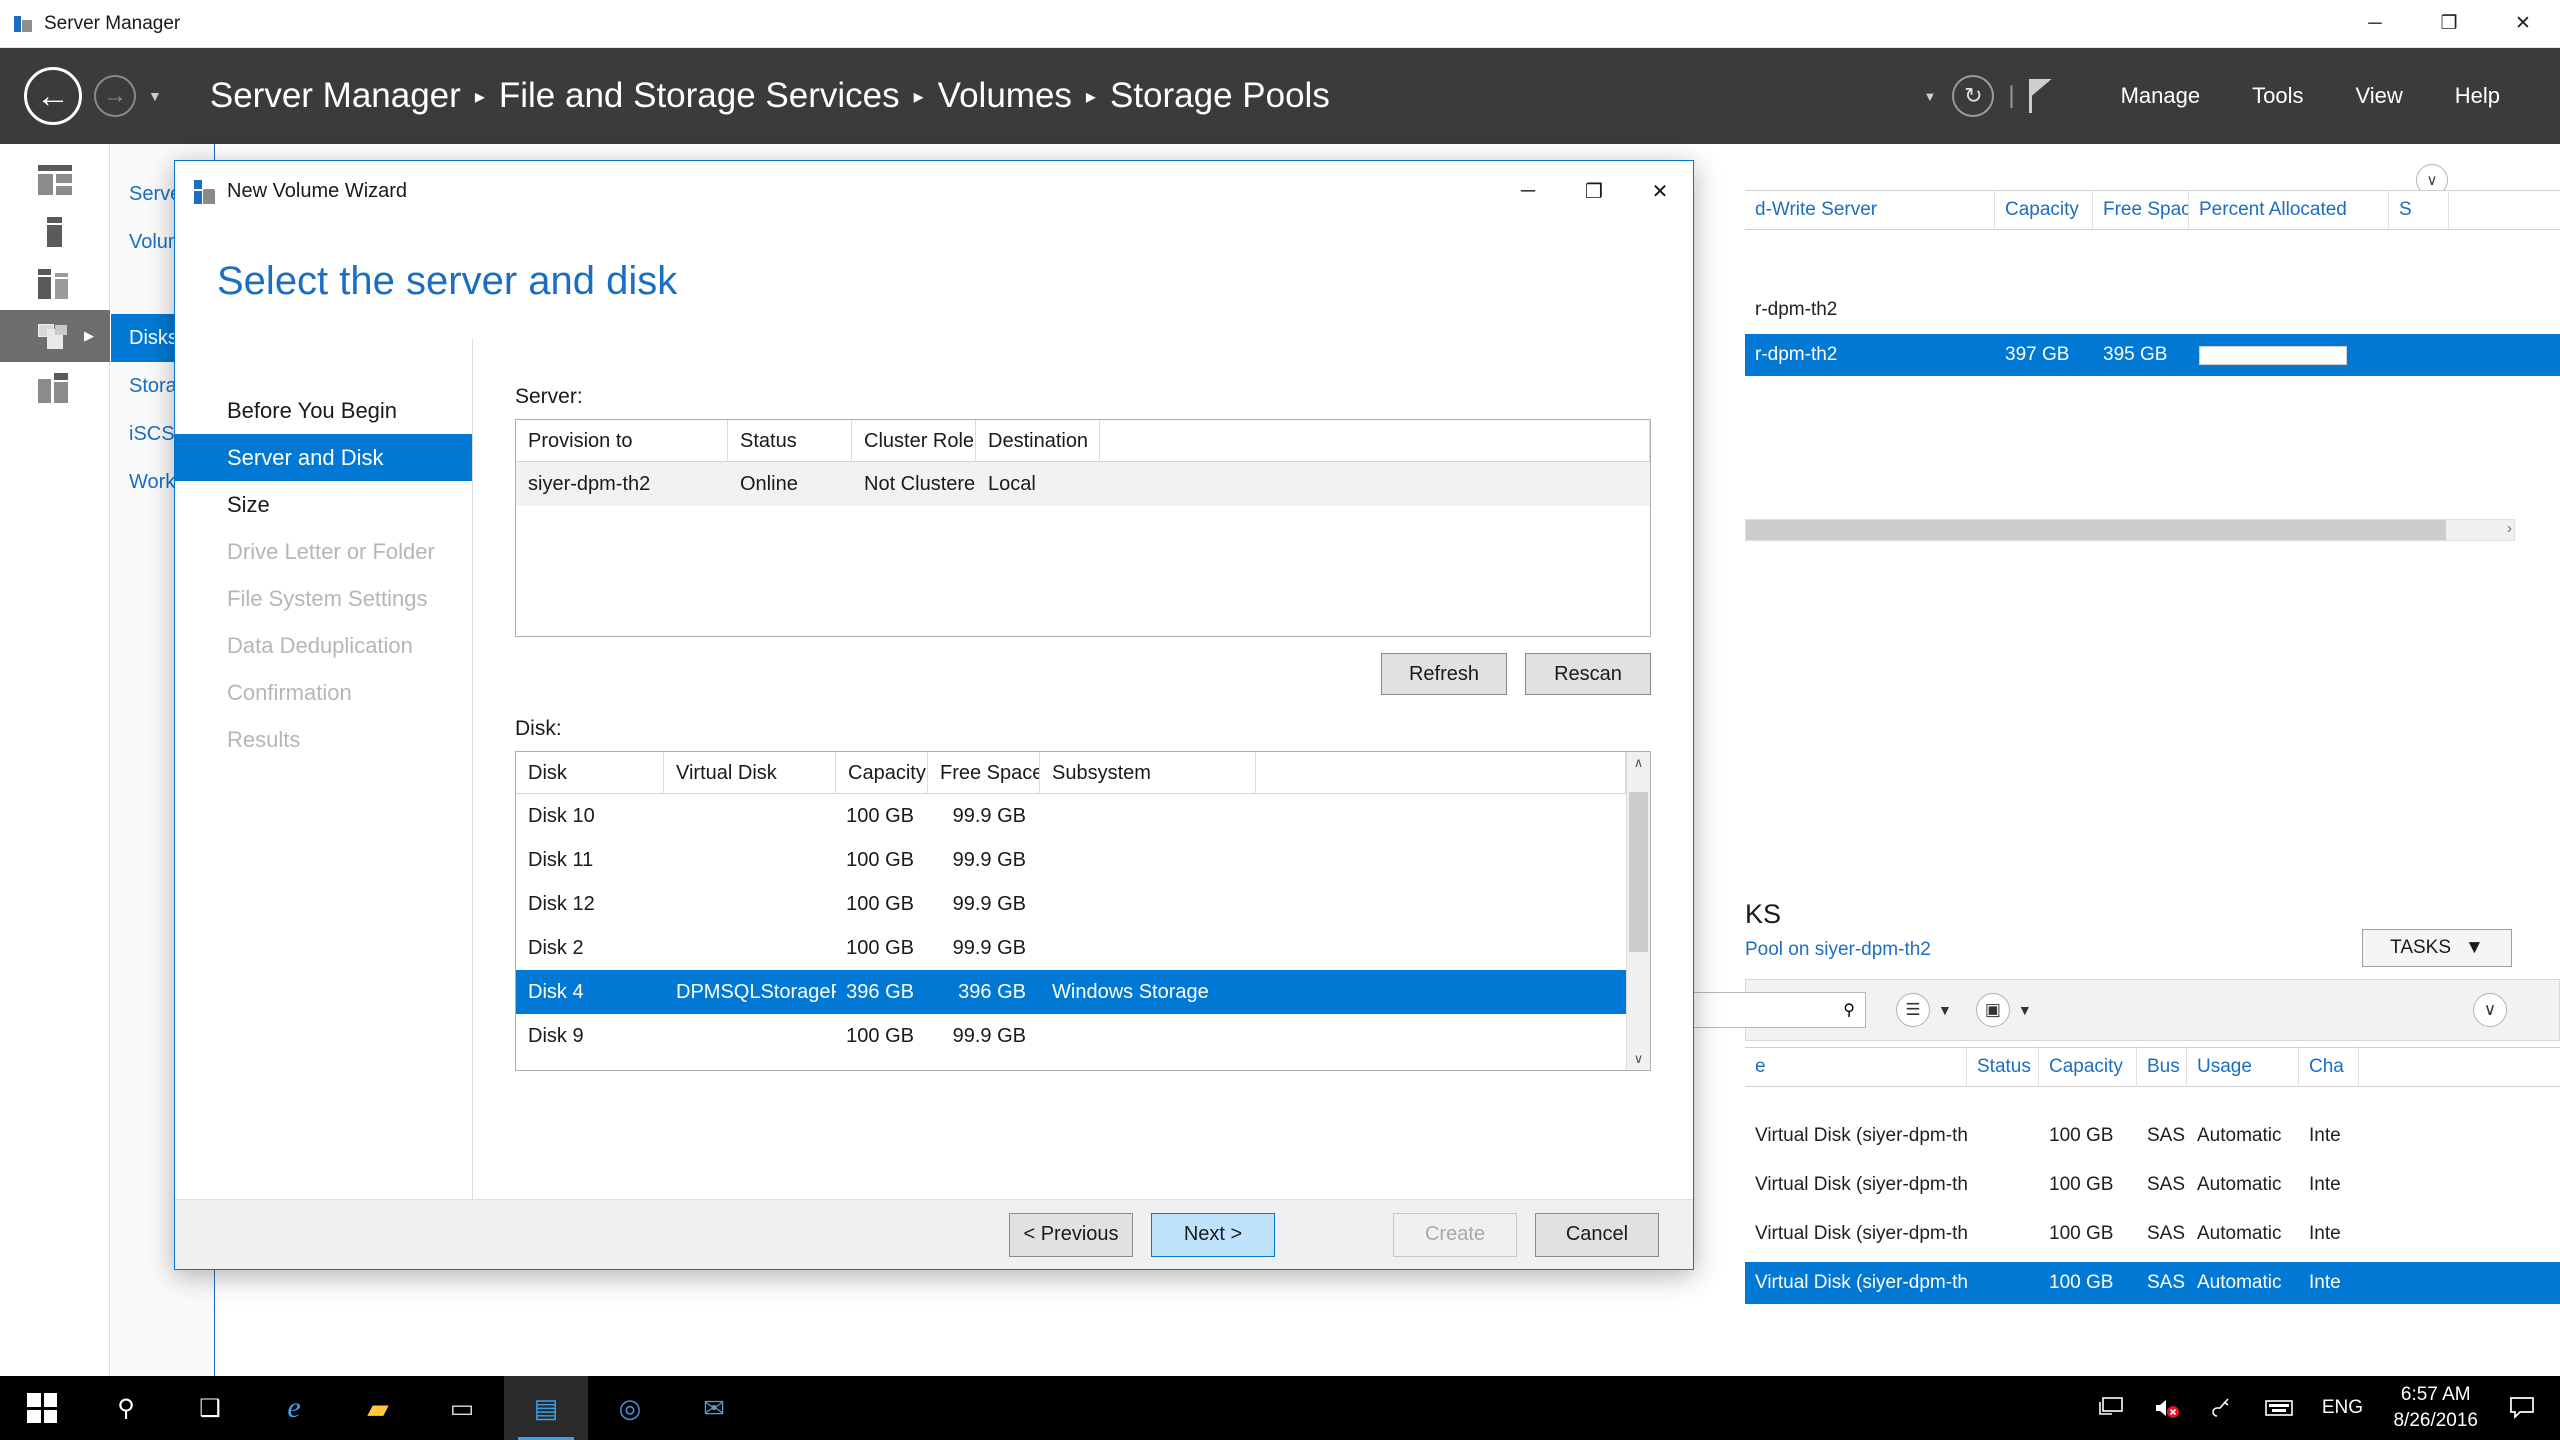  I want to click on server-col-blank, so click(1375, 441).